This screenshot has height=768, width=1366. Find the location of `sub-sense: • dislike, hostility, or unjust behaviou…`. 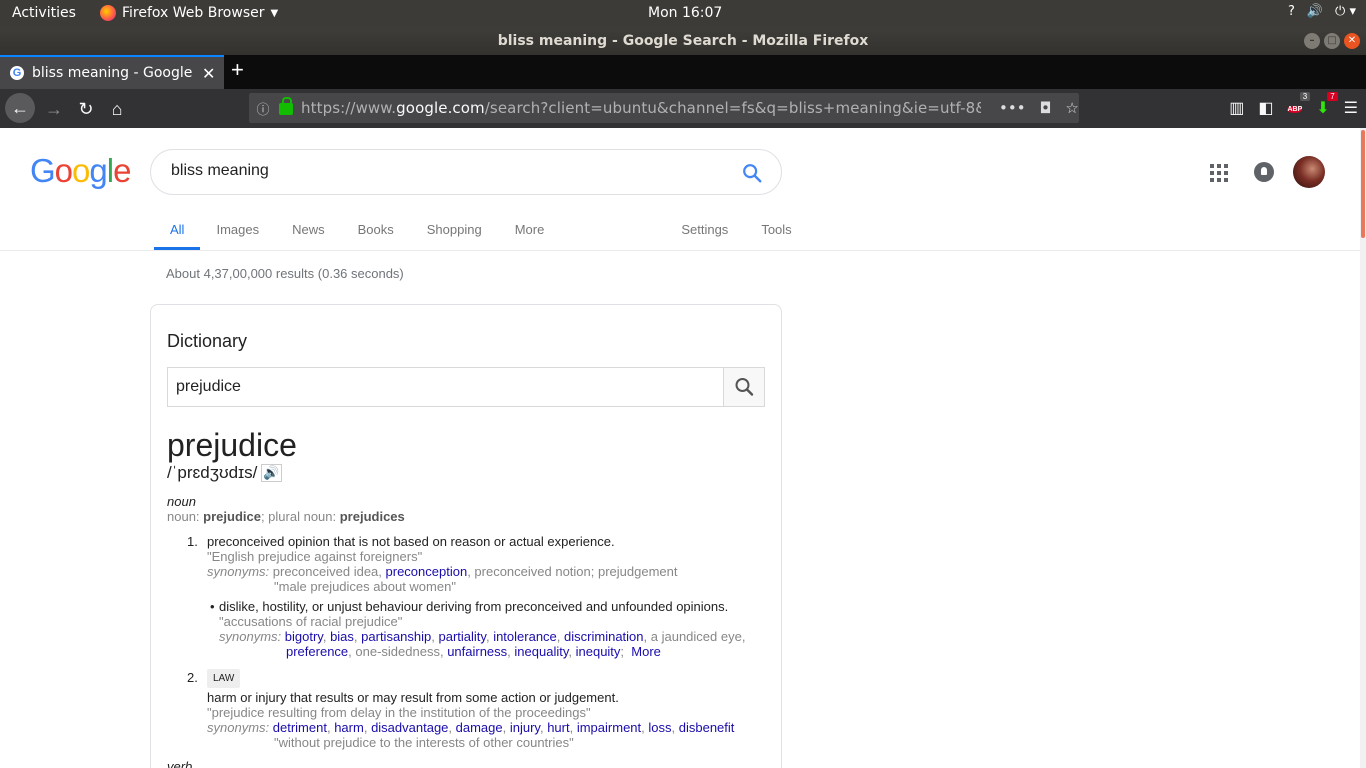

sub-sense: • dislike, hostility, or unjust behaviou… is located at coordinates (488, 629).